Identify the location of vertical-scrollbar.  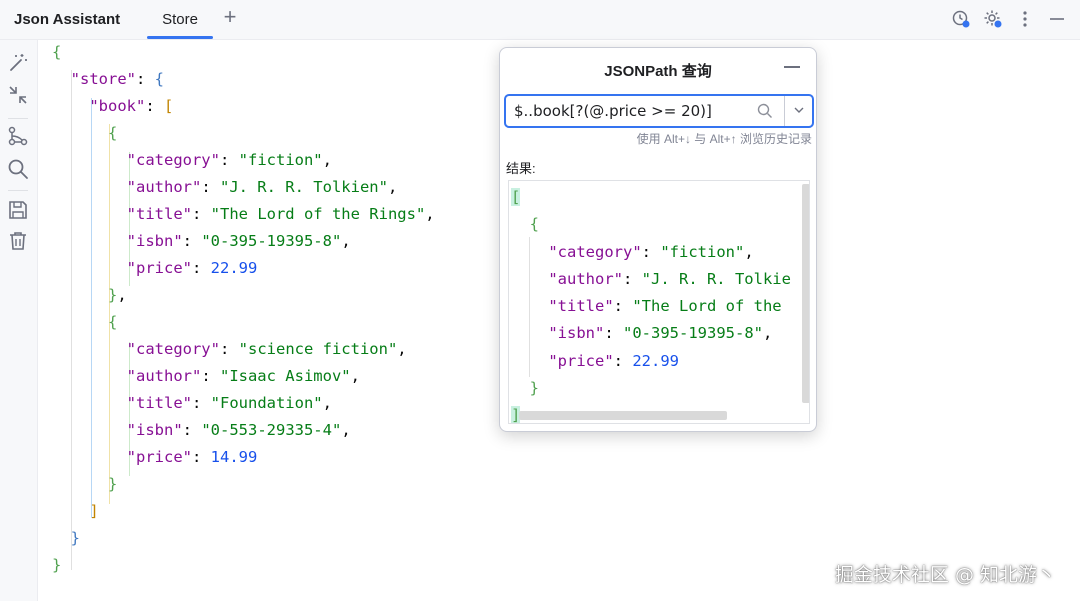
(806, 293).